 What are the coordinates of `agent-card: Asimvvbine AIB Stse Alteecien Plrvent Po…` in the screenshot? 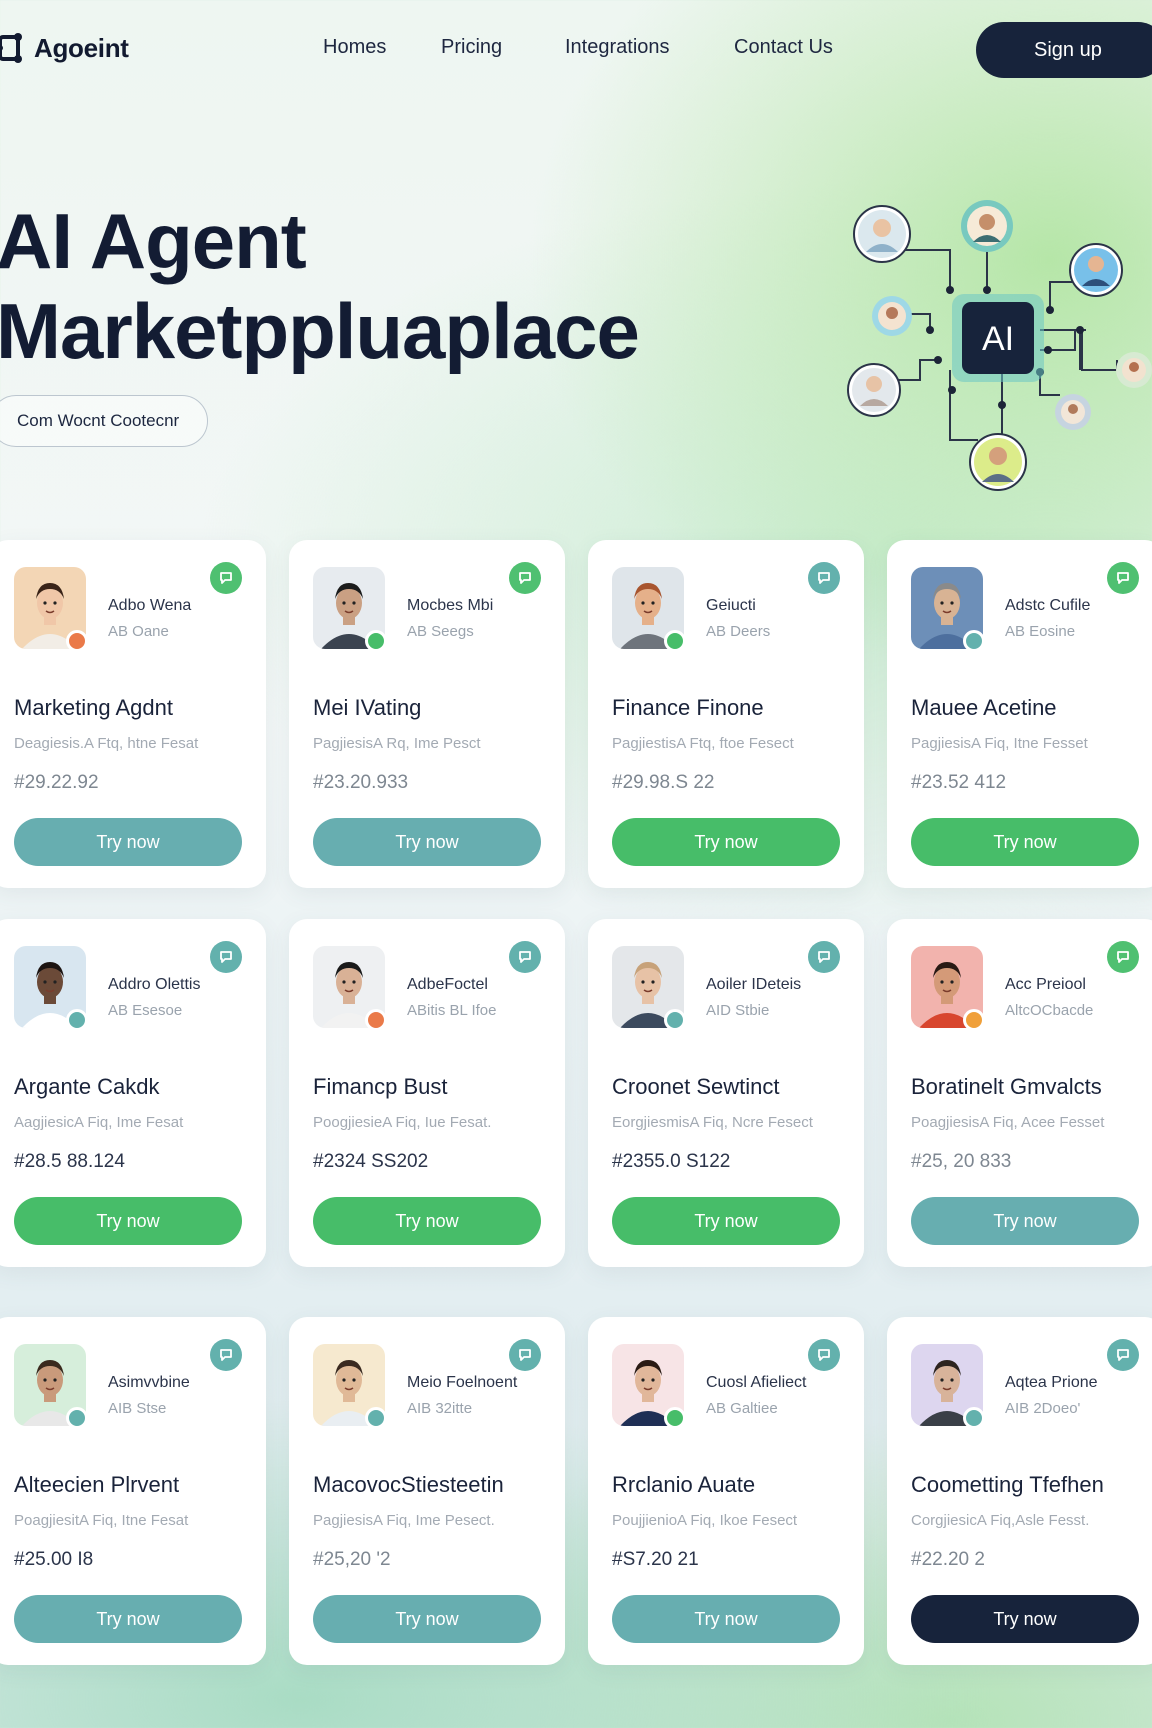 It's located at (133, 1491).